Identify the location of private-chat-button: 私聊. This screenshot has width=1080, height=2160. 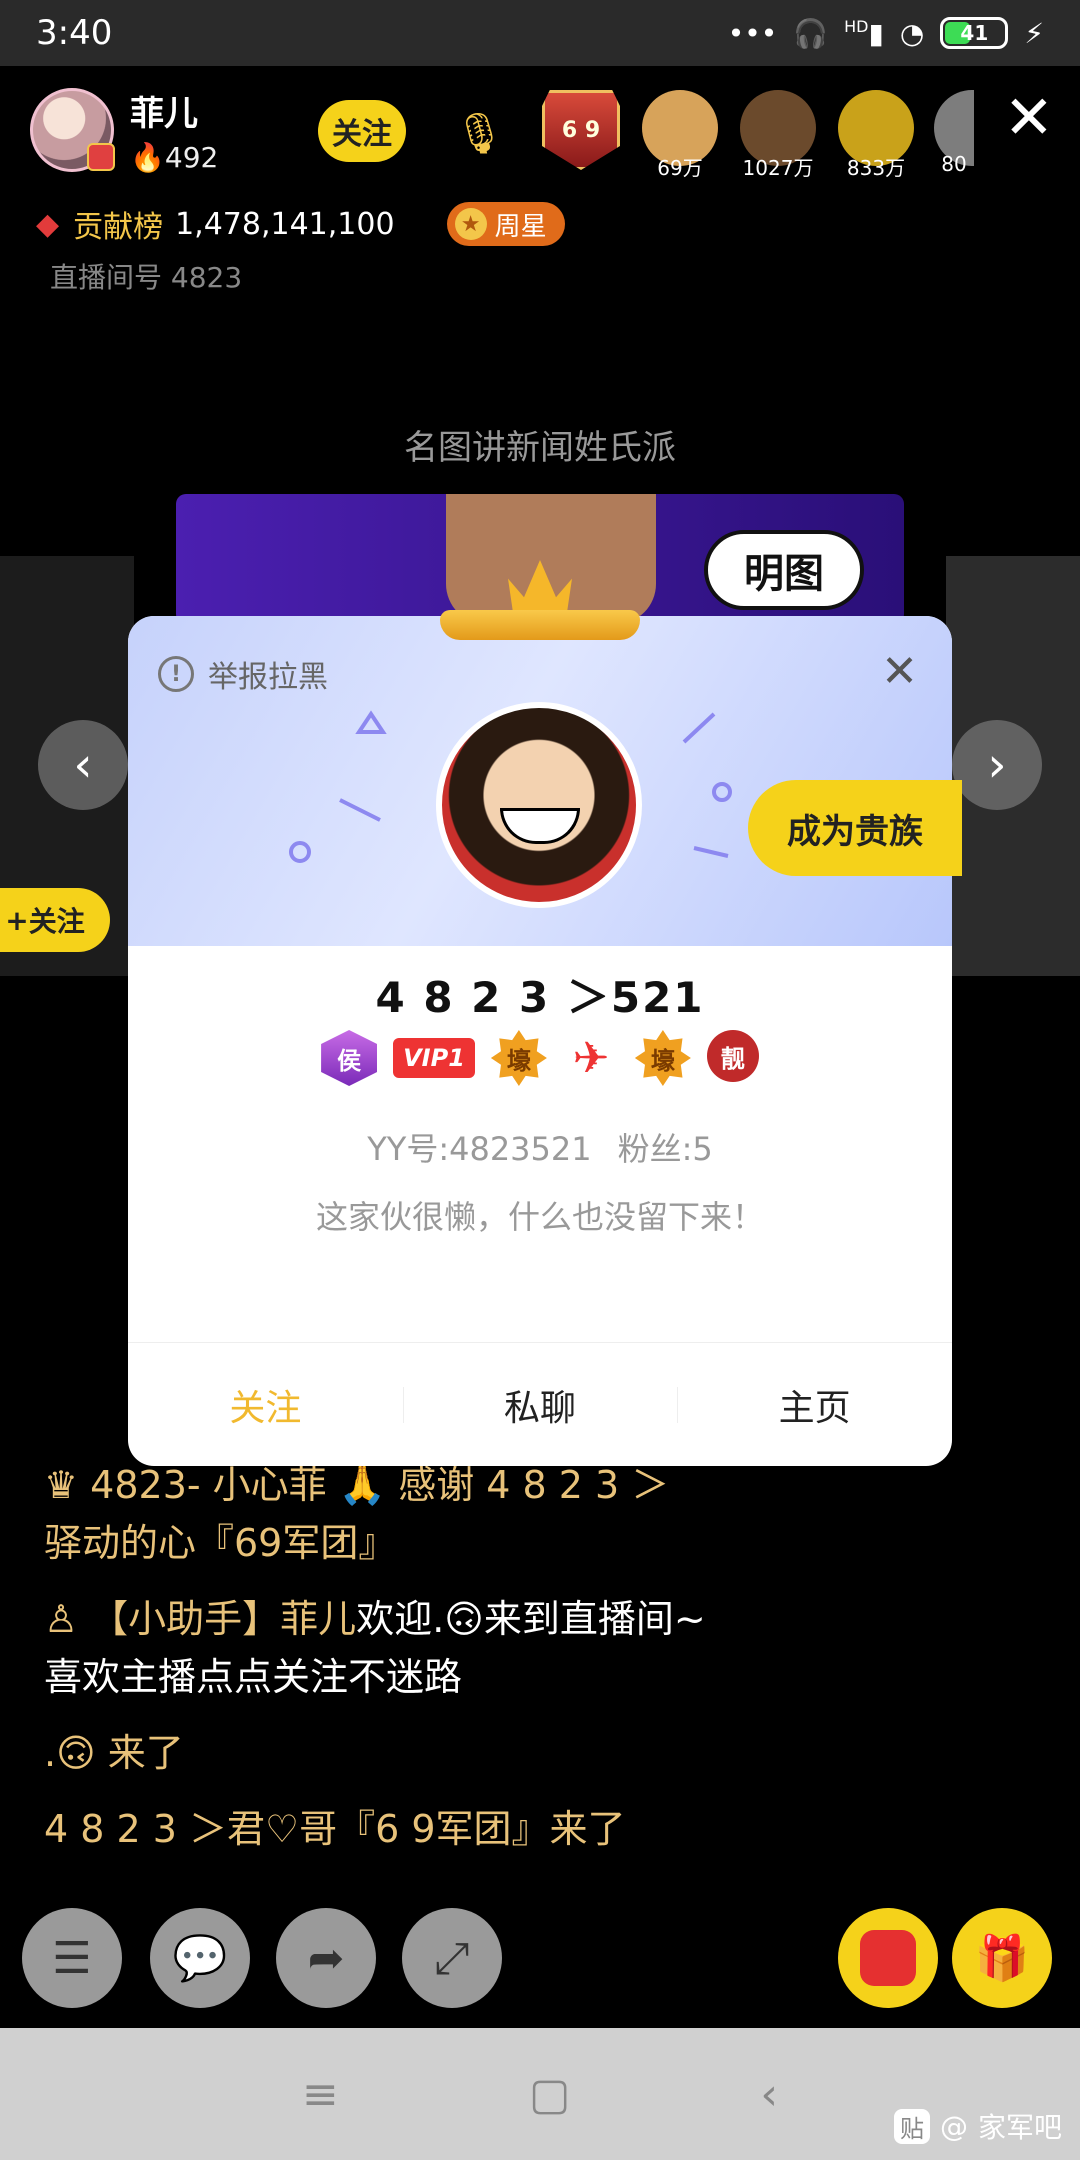
(540, 1404).